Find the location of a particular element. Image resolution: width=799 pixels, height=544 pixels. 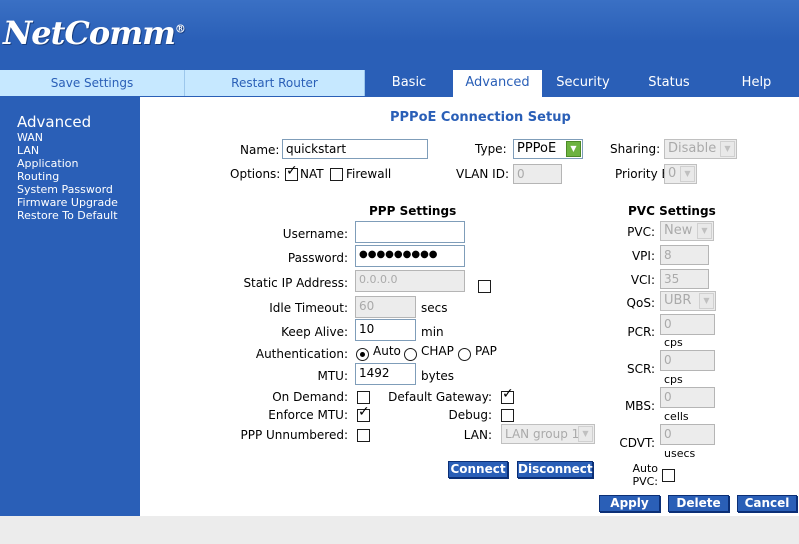

name-input: quickstart is located at coordinates (355, 149).